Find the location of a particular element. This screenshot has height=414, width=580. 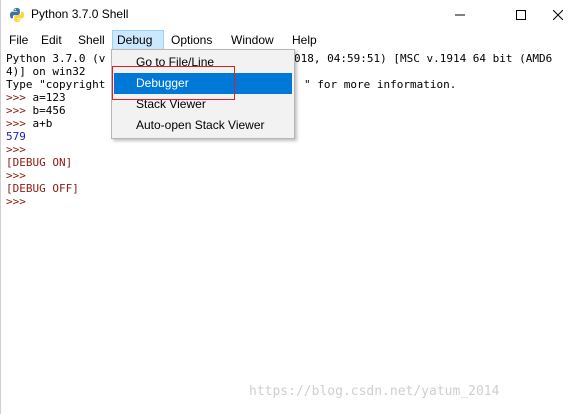

banner-platform: 4)] on win32 is located at coordinates (46, 71).